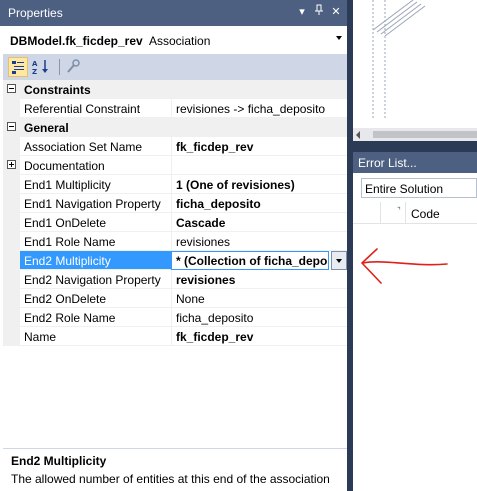 The width and height of the screenshot is (477, 491). I want to click on error-list-header: ⌝ Code, so click(415, 213).